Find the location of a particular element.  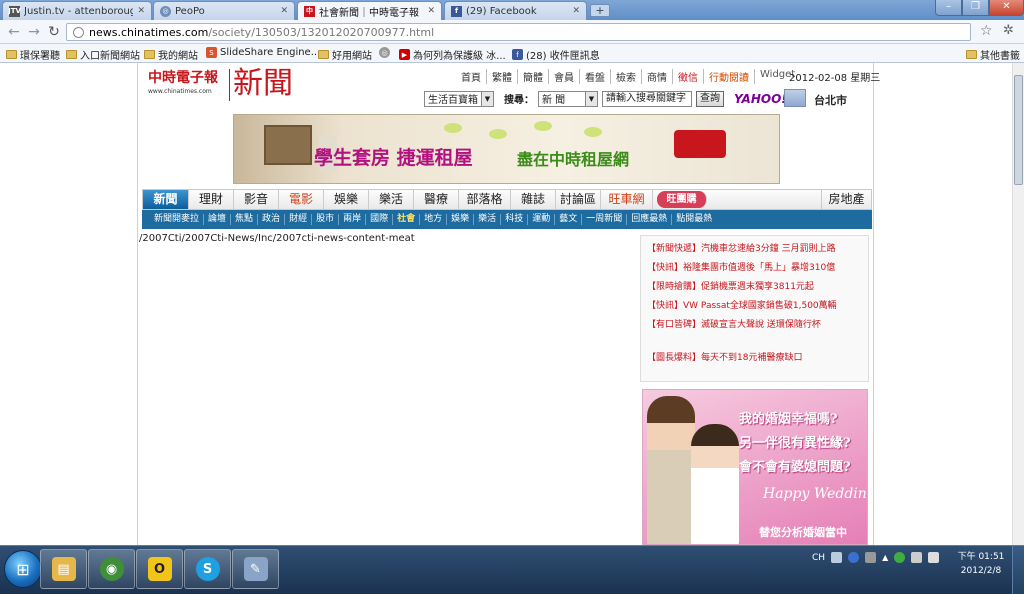

taskbar-skype: S is located at coordinates (207, 569).